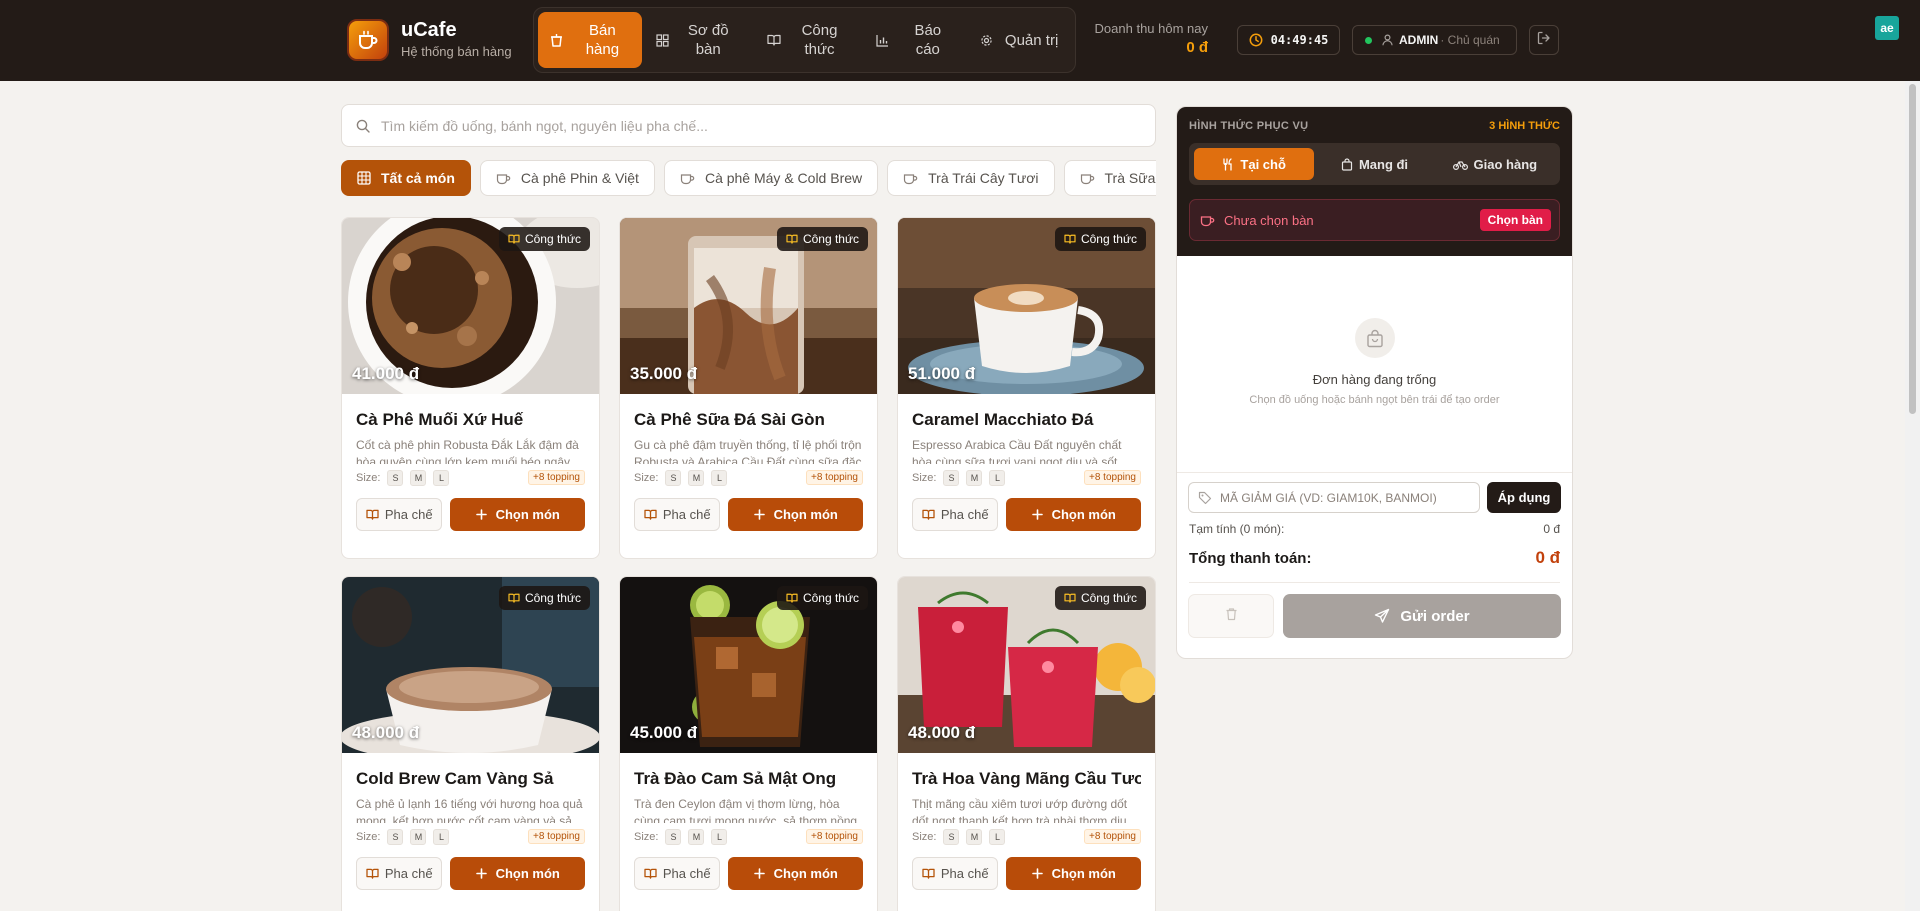 This screenshot has height=911, width=1920. Describe the element at coordinates (1382, 616) in the screenshot. I see `send-icon` at that location.